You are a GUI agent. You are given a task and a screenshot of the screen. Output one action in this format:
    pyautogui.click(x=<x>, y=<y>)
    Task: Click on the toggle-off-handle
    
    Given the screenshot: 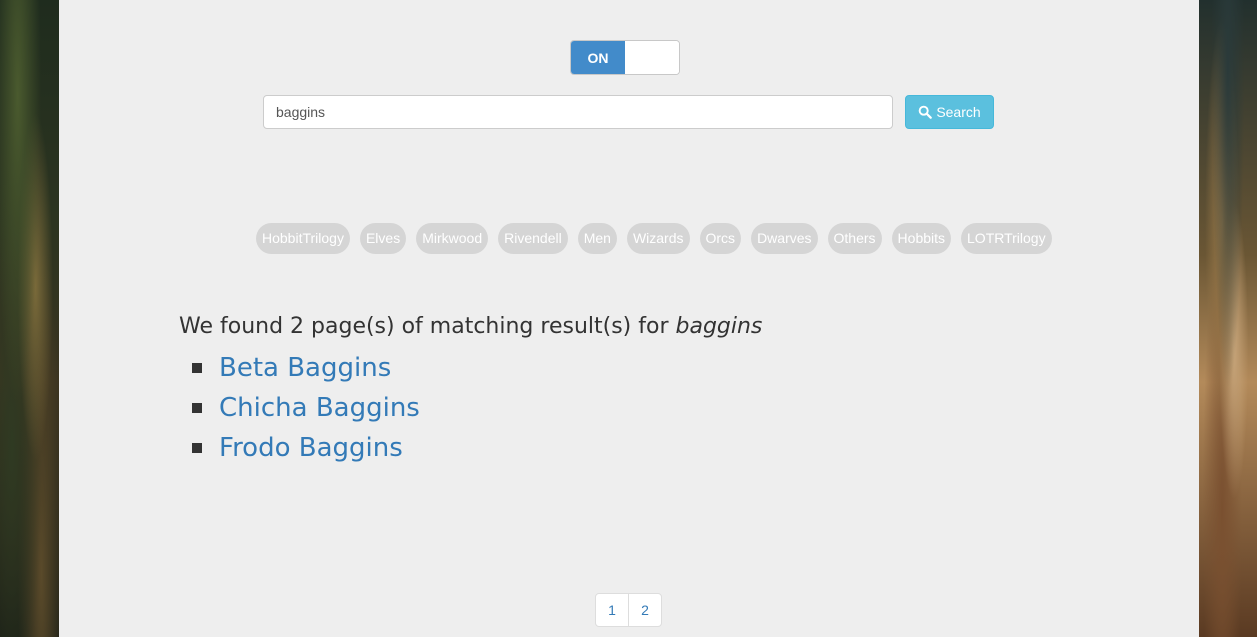 What is the action you would take?
    pyautogui.click(x=652, y=57)
    